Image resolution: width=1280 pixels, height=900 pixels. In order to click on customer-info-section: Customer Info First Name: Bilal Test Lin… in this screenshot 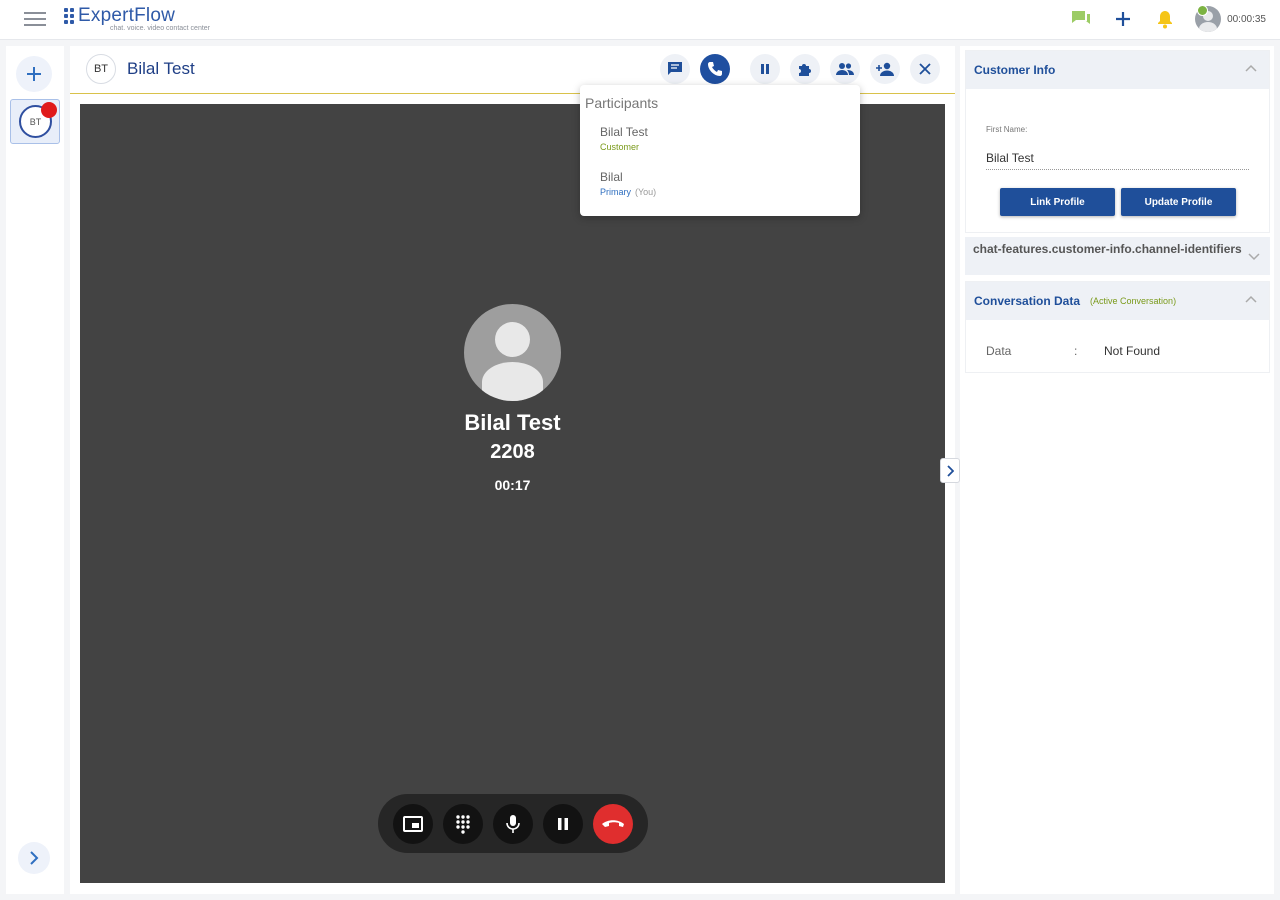, I will do `click(1117, 141)`.